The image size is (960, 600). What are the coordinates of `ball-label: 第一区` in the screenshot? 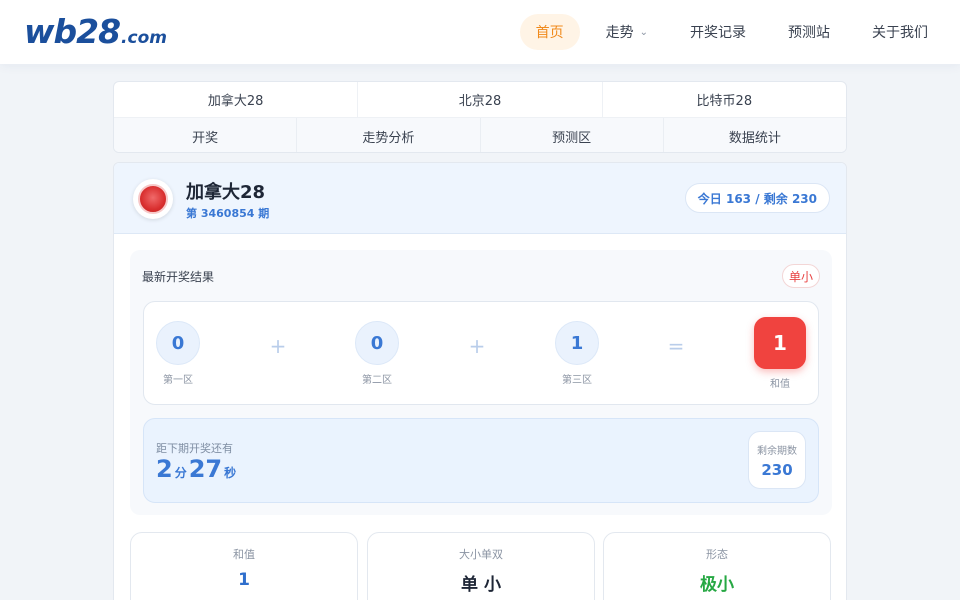 It's located at (178, 380).